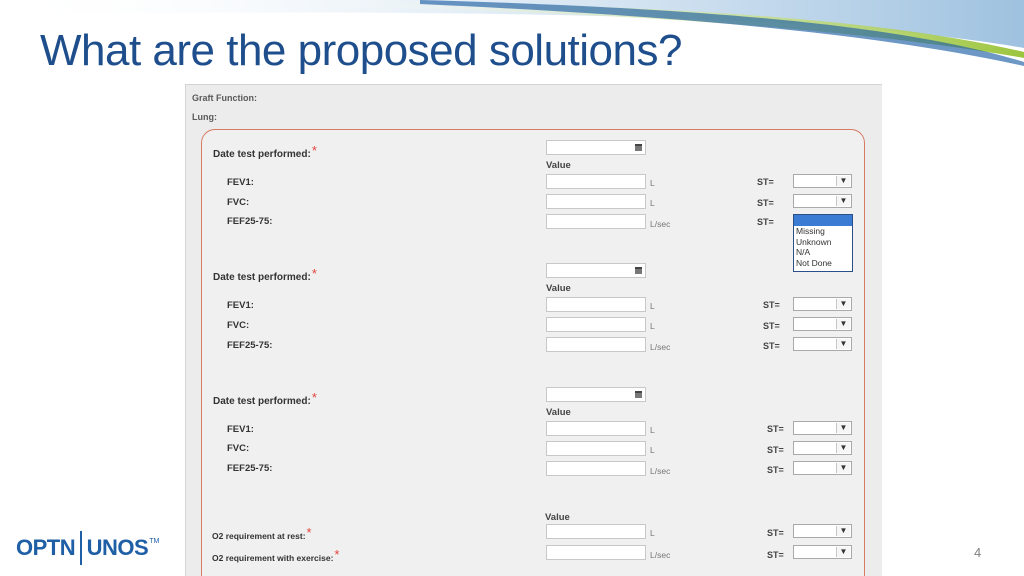 This screenshot has width=1024, height=576. Describe the element at coordinates (822, 531) in the screenshot. I see `st-select-o2-rest: ▼` at that location.